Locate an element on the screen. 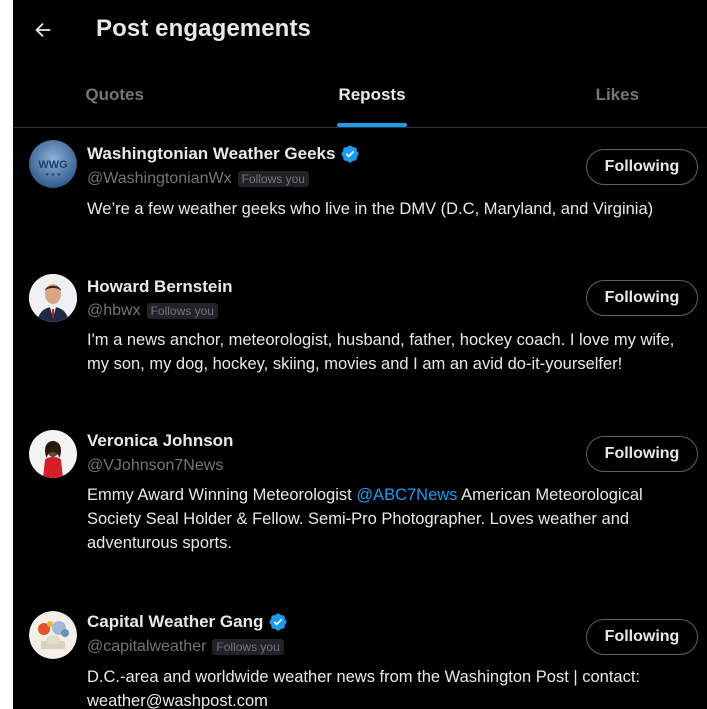  tab-quotes: Quotes is located at coordinates (128, 94).